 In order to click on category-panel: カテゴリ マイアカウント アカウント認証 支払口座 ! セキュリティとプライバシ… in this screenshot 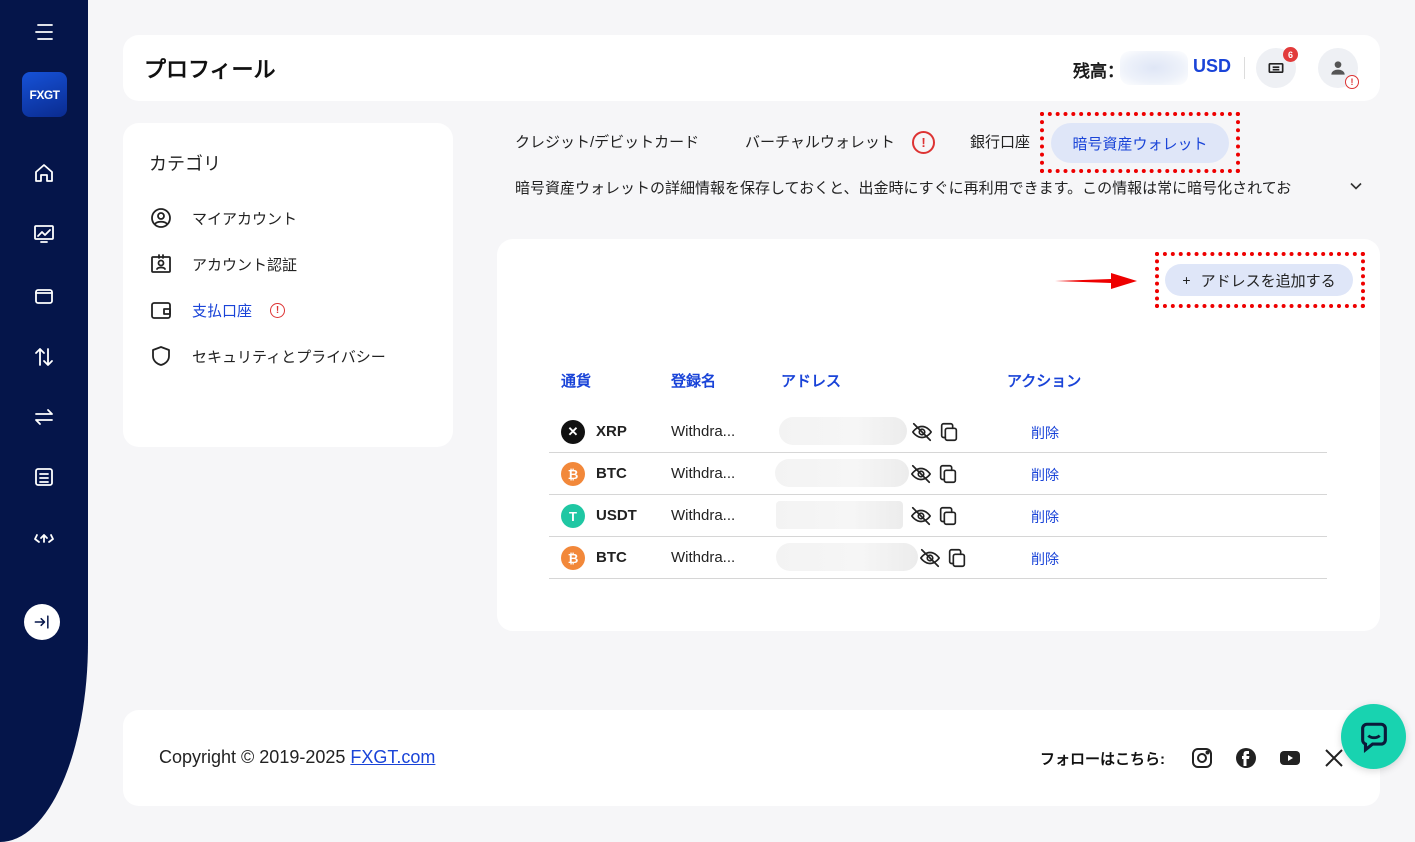, I will do `click(288, 285)`.